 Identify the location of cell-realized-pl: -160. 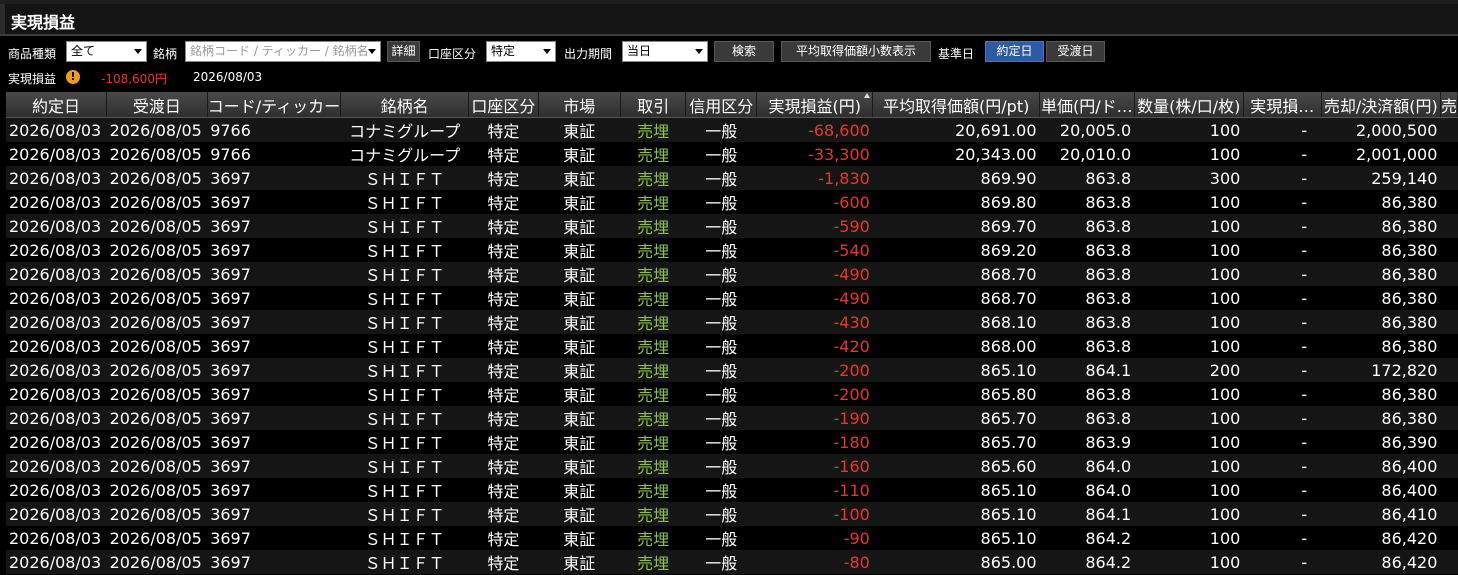
(814, 466).